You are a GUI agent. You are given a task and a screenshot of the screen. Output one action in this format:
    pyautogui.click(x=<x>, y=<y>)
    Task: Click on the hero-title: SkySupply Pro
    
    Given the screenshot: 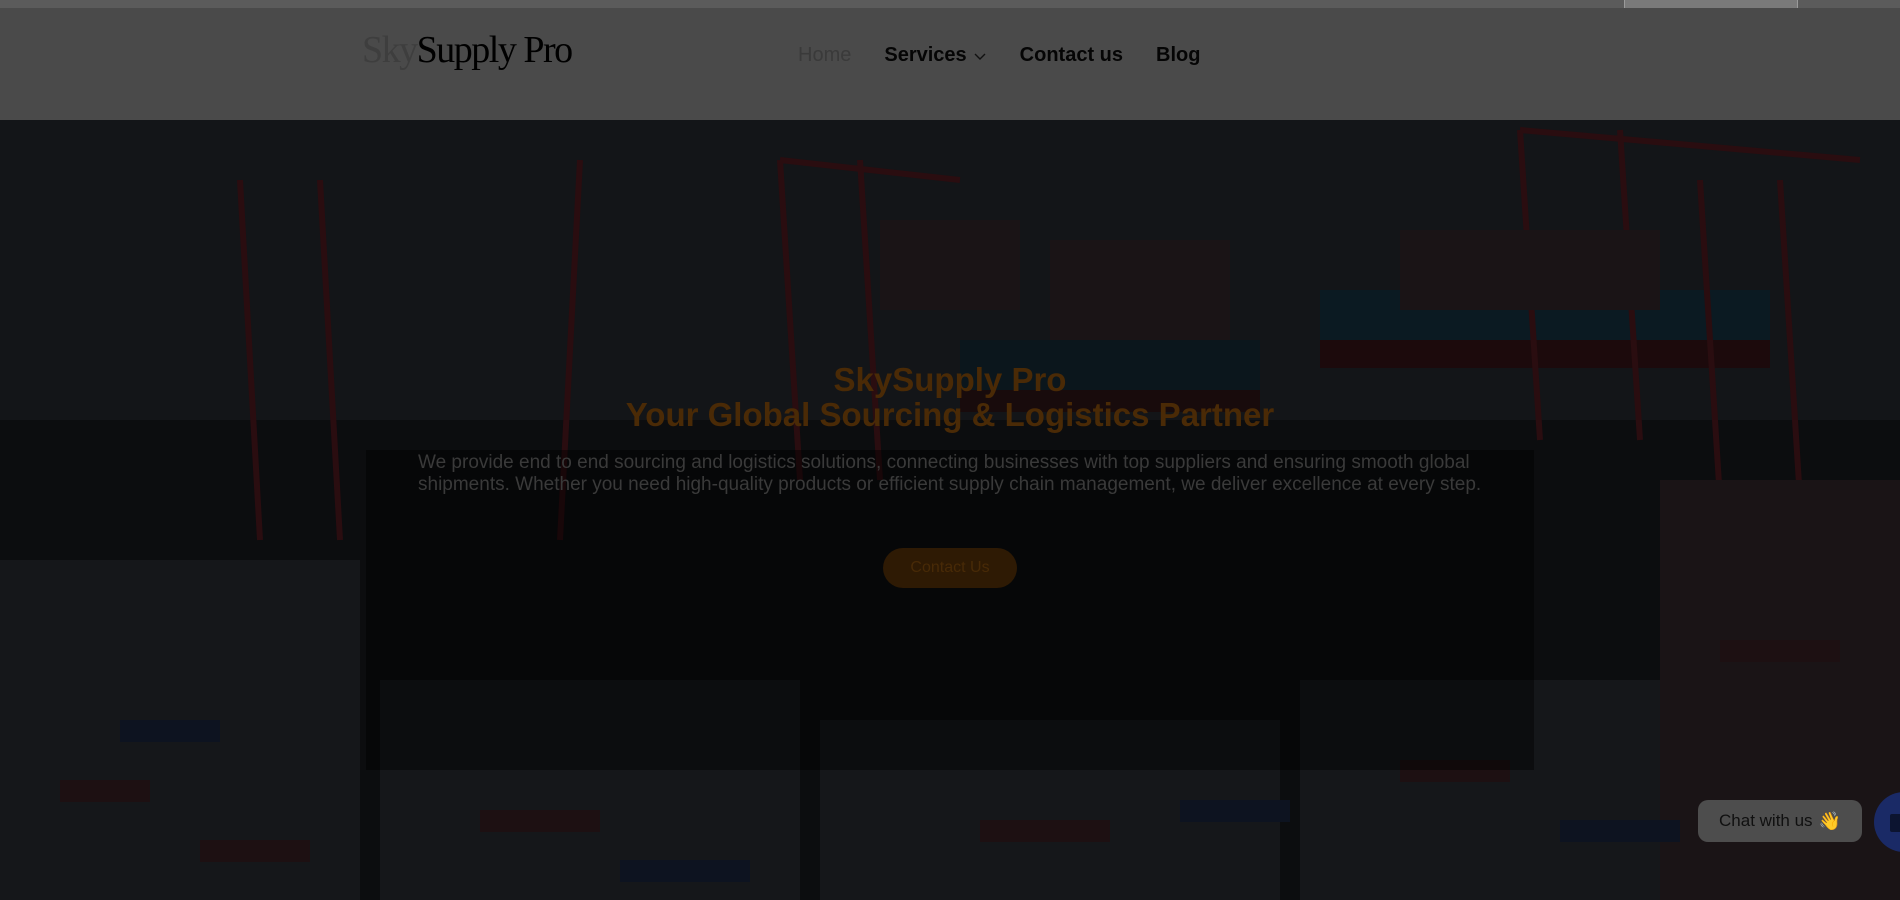 What is the action you would take?
    pyautogui.click(x=950, y=379)
    